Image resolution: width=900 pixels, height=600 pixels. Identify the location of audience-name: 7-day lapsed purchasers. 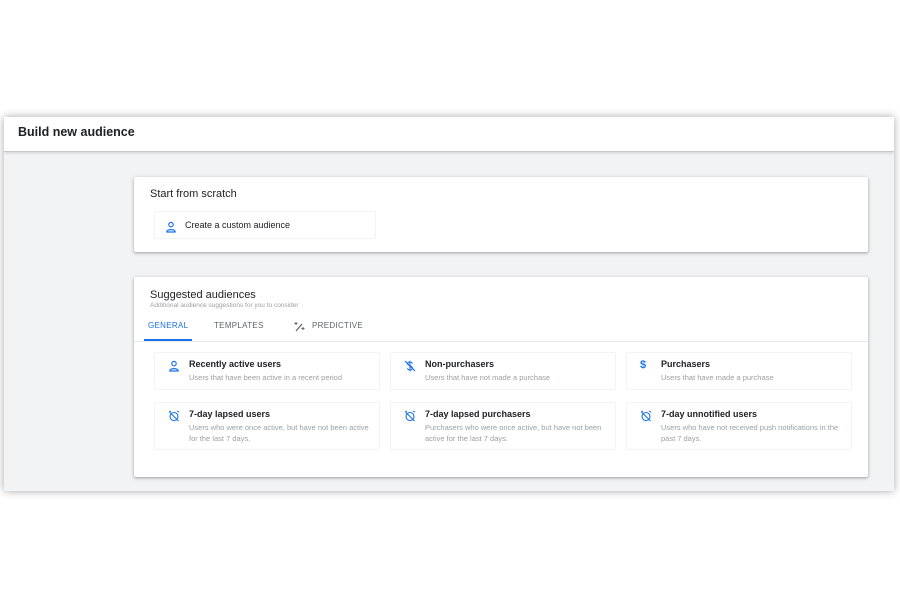
(478, 414).